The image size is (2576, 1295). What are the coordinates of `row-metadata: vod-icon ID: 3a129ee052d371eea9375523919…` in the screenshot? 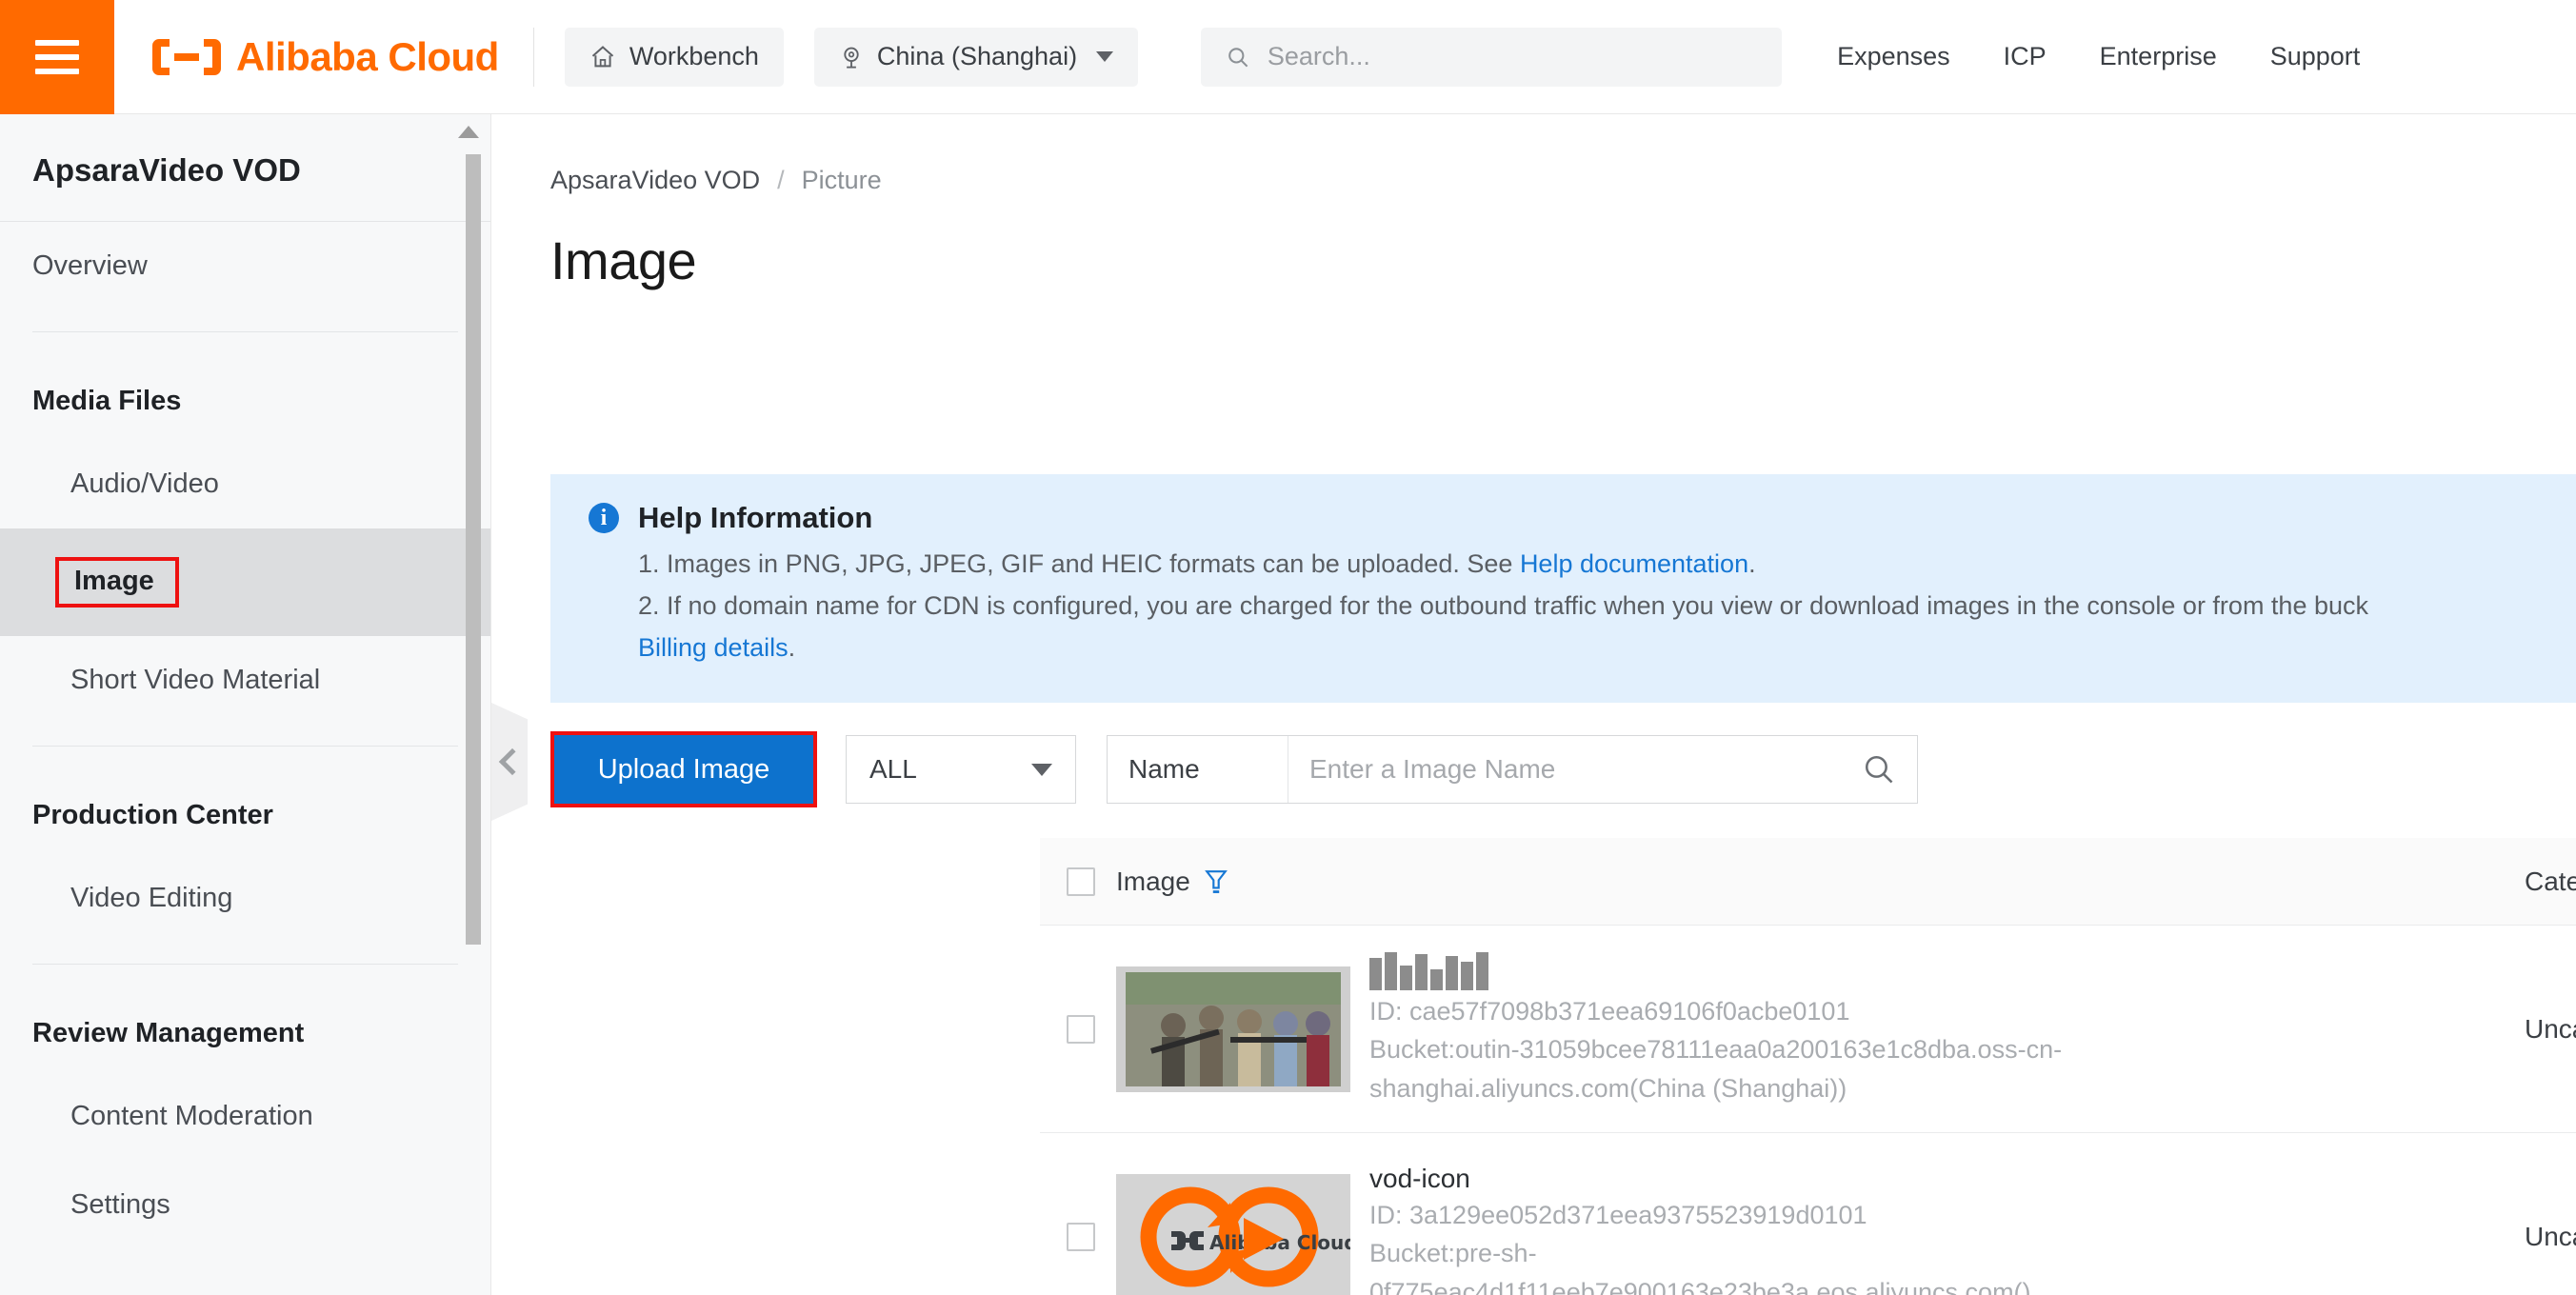 It's located at (1700, 1229).